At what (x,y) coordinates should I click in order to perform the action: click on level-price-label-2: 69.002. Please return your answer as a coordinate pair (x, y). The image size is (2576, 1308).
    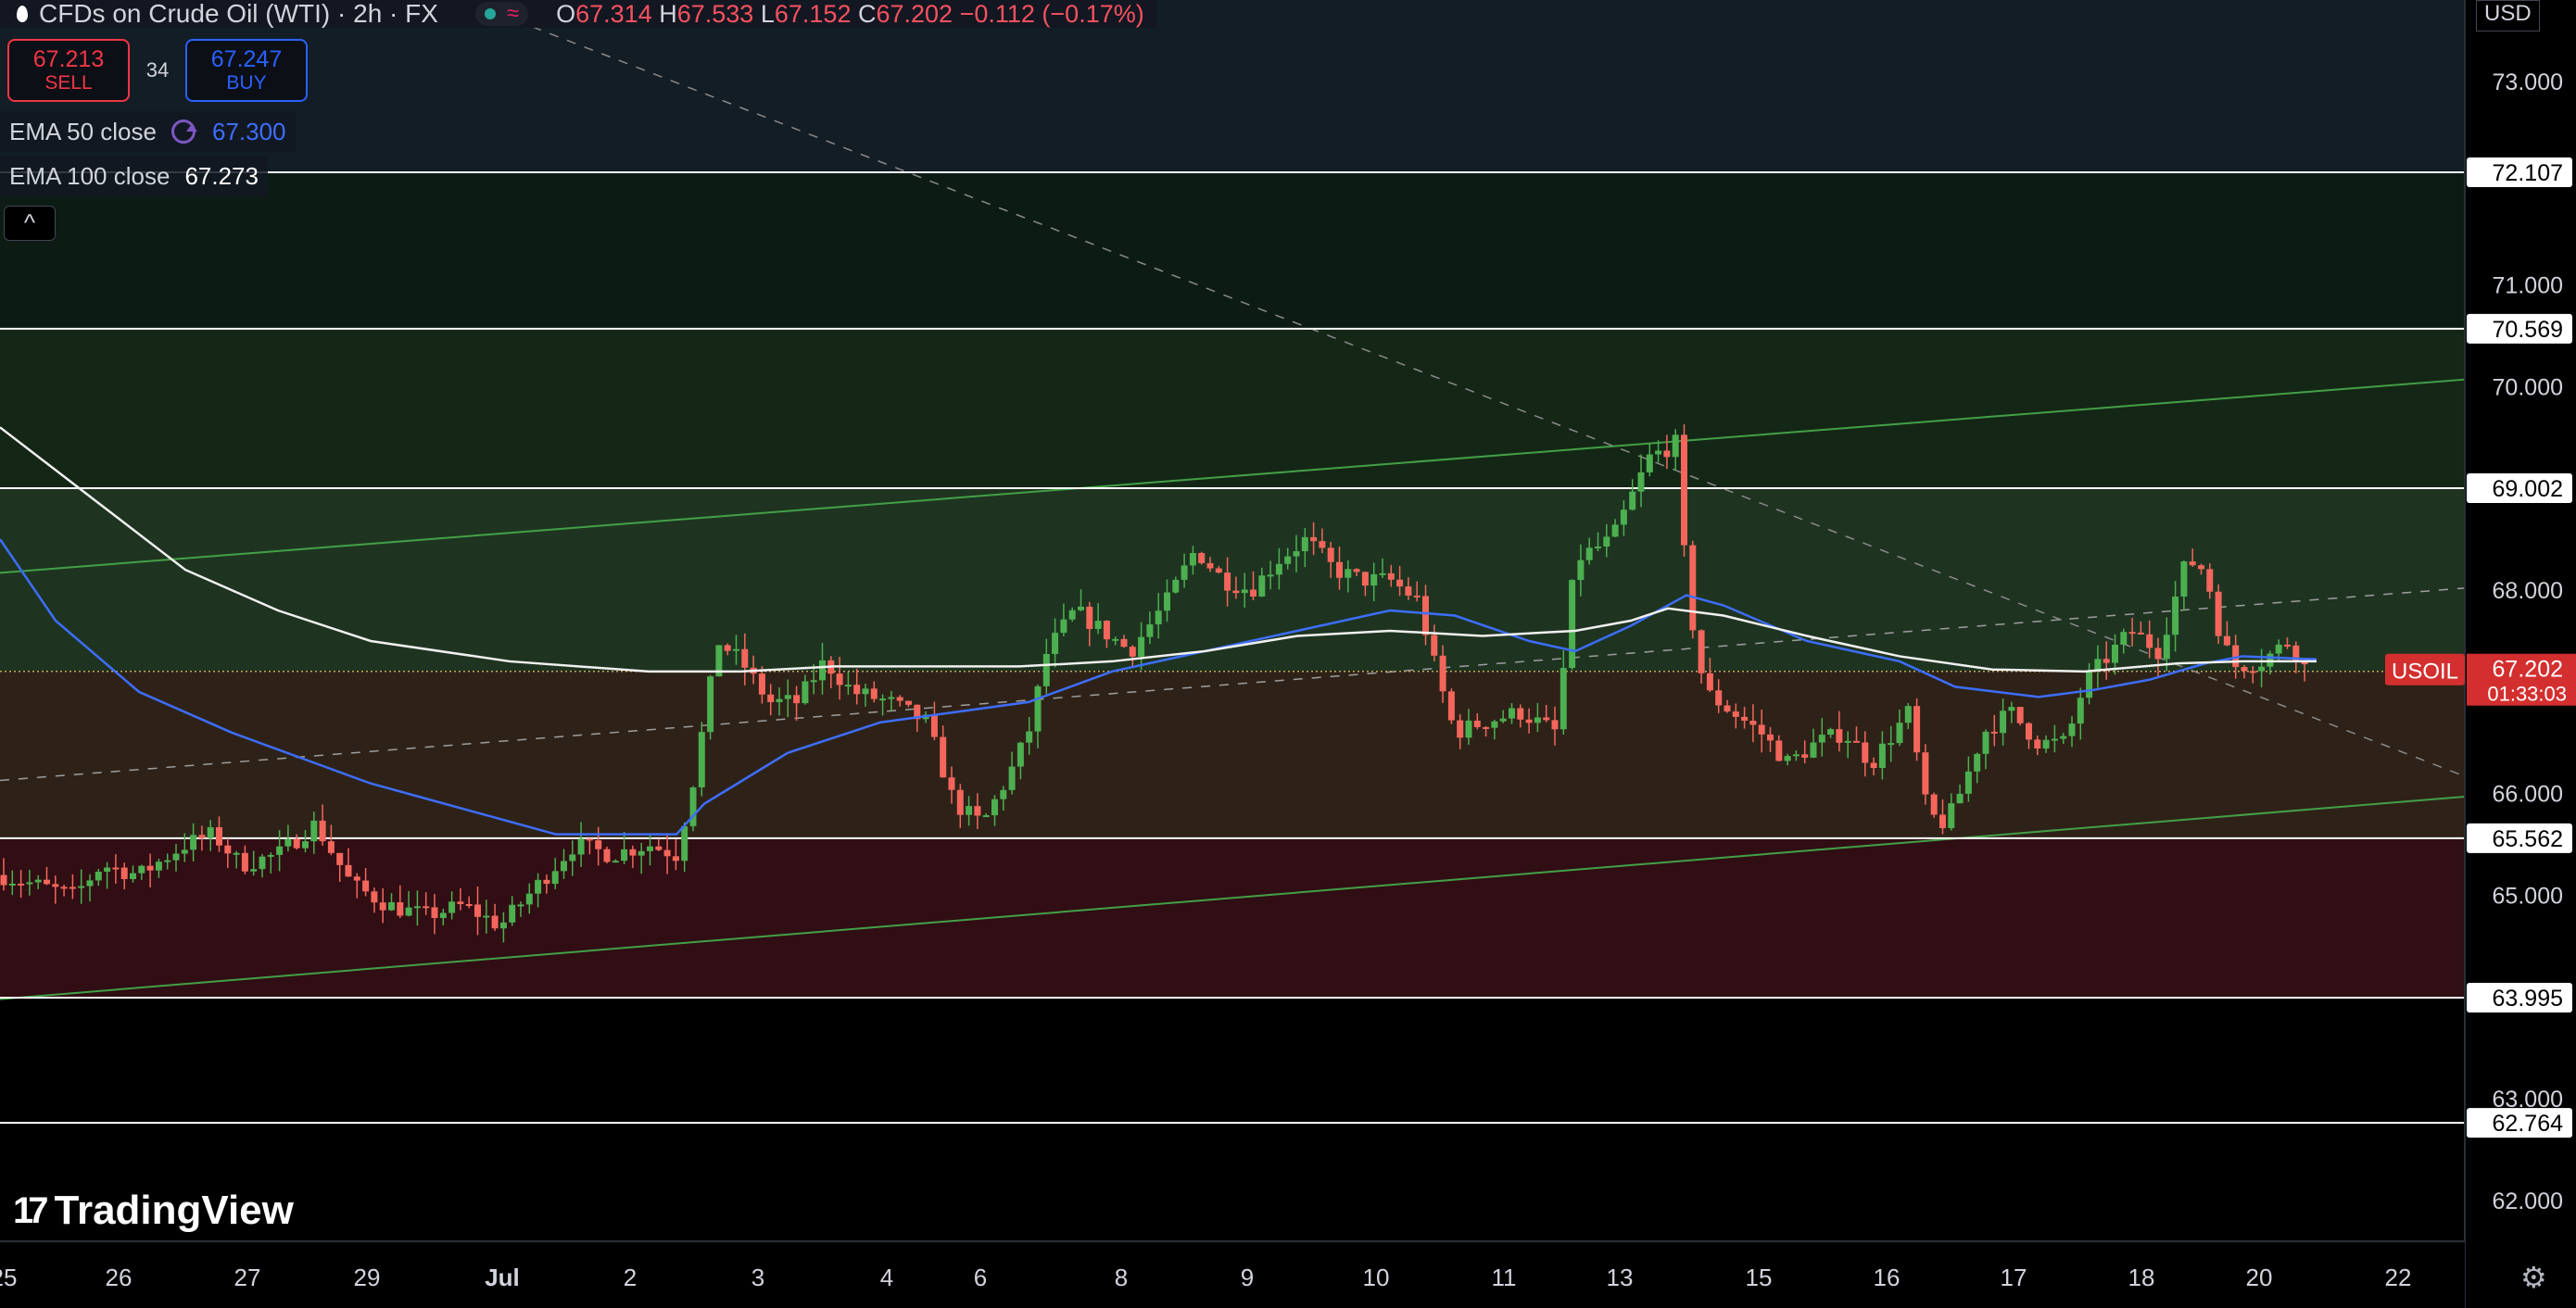
    Looking at the image, I should click on (2528, 489).